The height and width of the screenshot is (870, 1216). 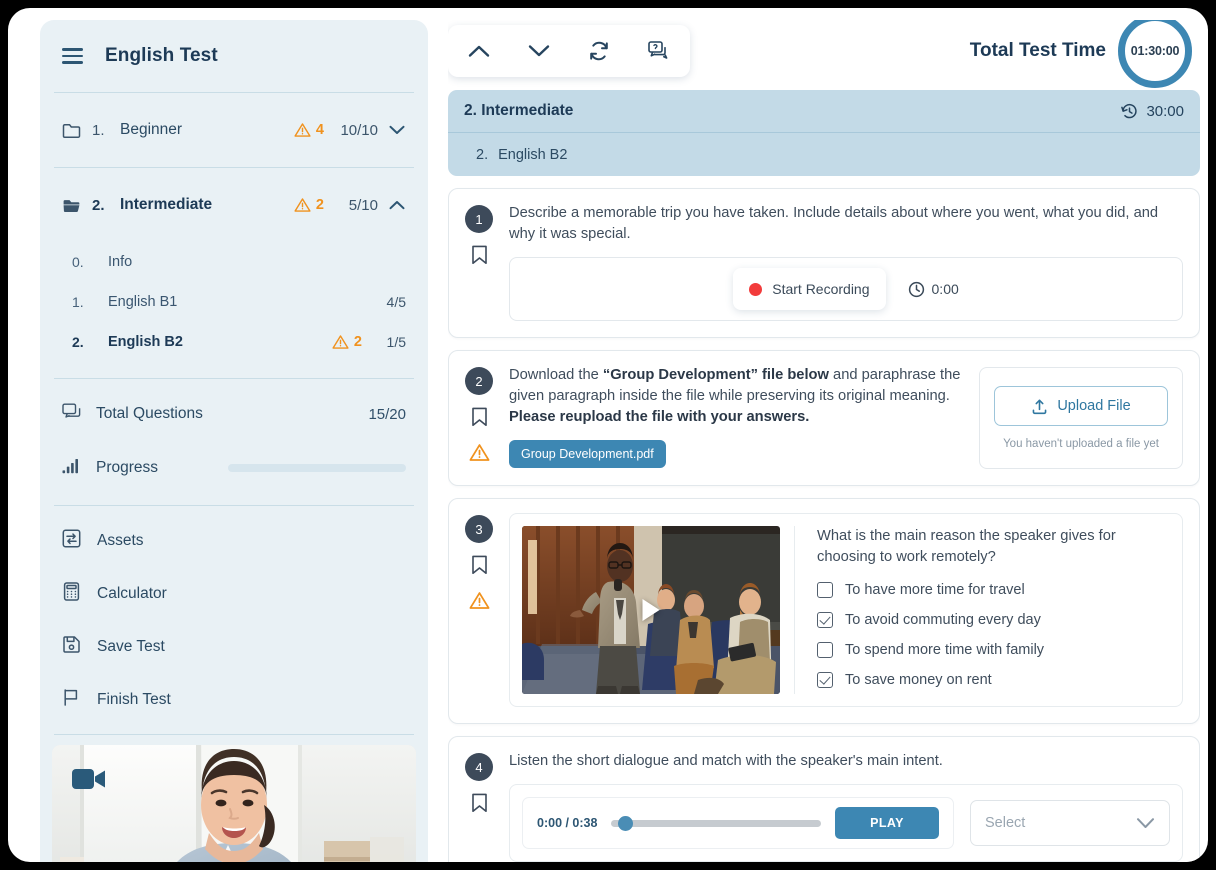 I want to click on sidebar-section-beginner: 1. Beginner 4 10/10, so click(x=234, y=130).